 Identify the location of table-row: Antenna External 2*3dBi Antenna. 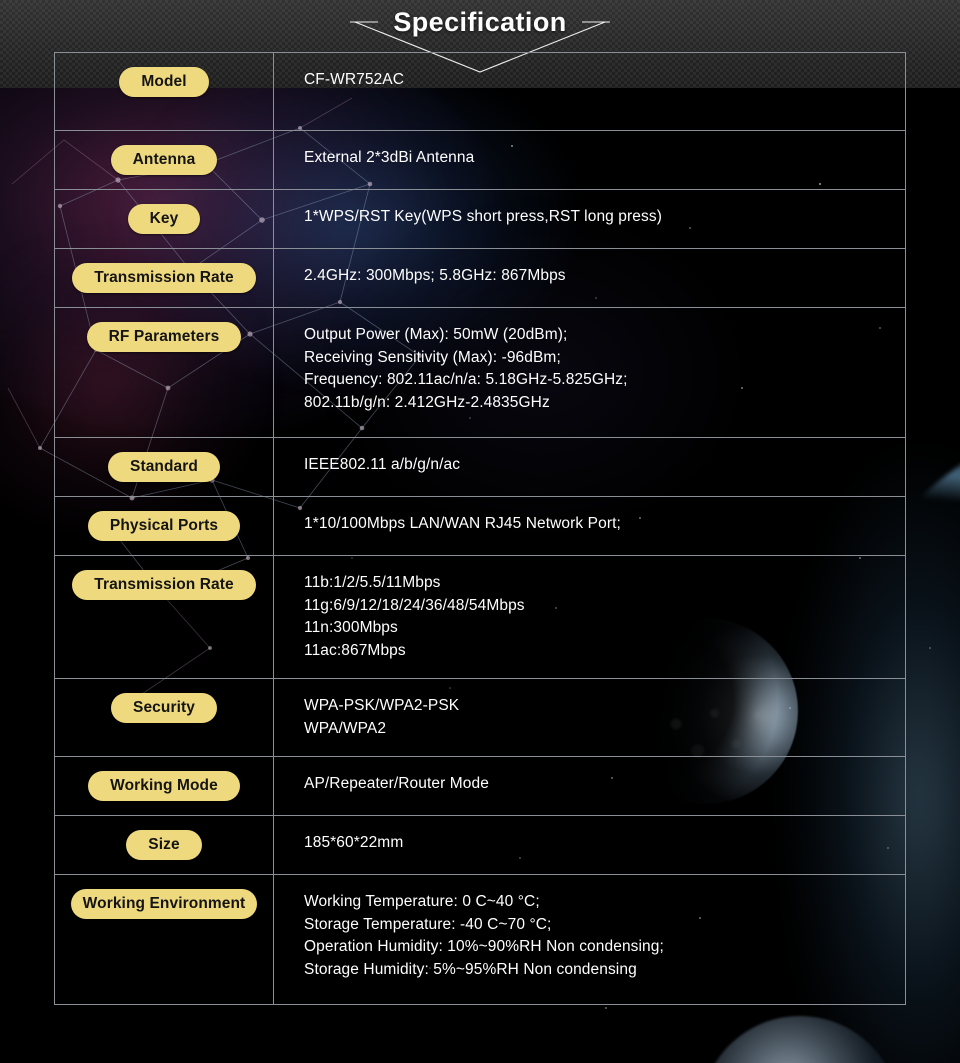
(480, 160).